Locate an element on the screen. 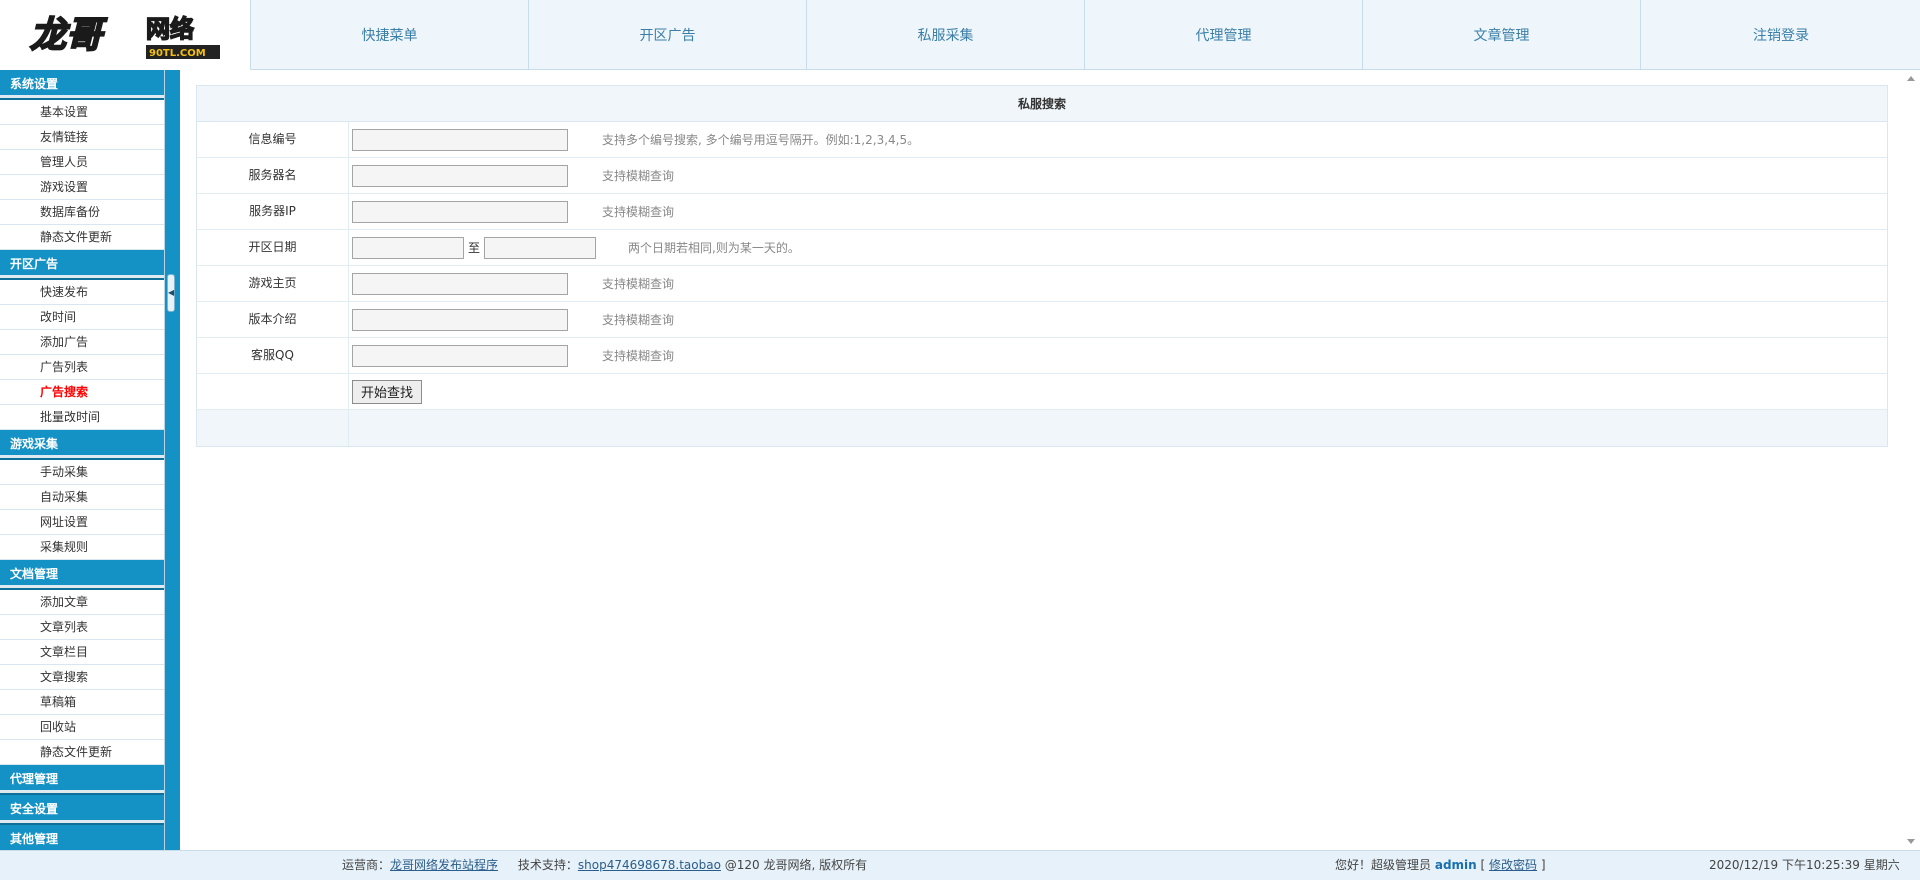 This screenshot has height=880, width=1920. logo-main-text: 龙哥 is located at coordinates (69, 35).